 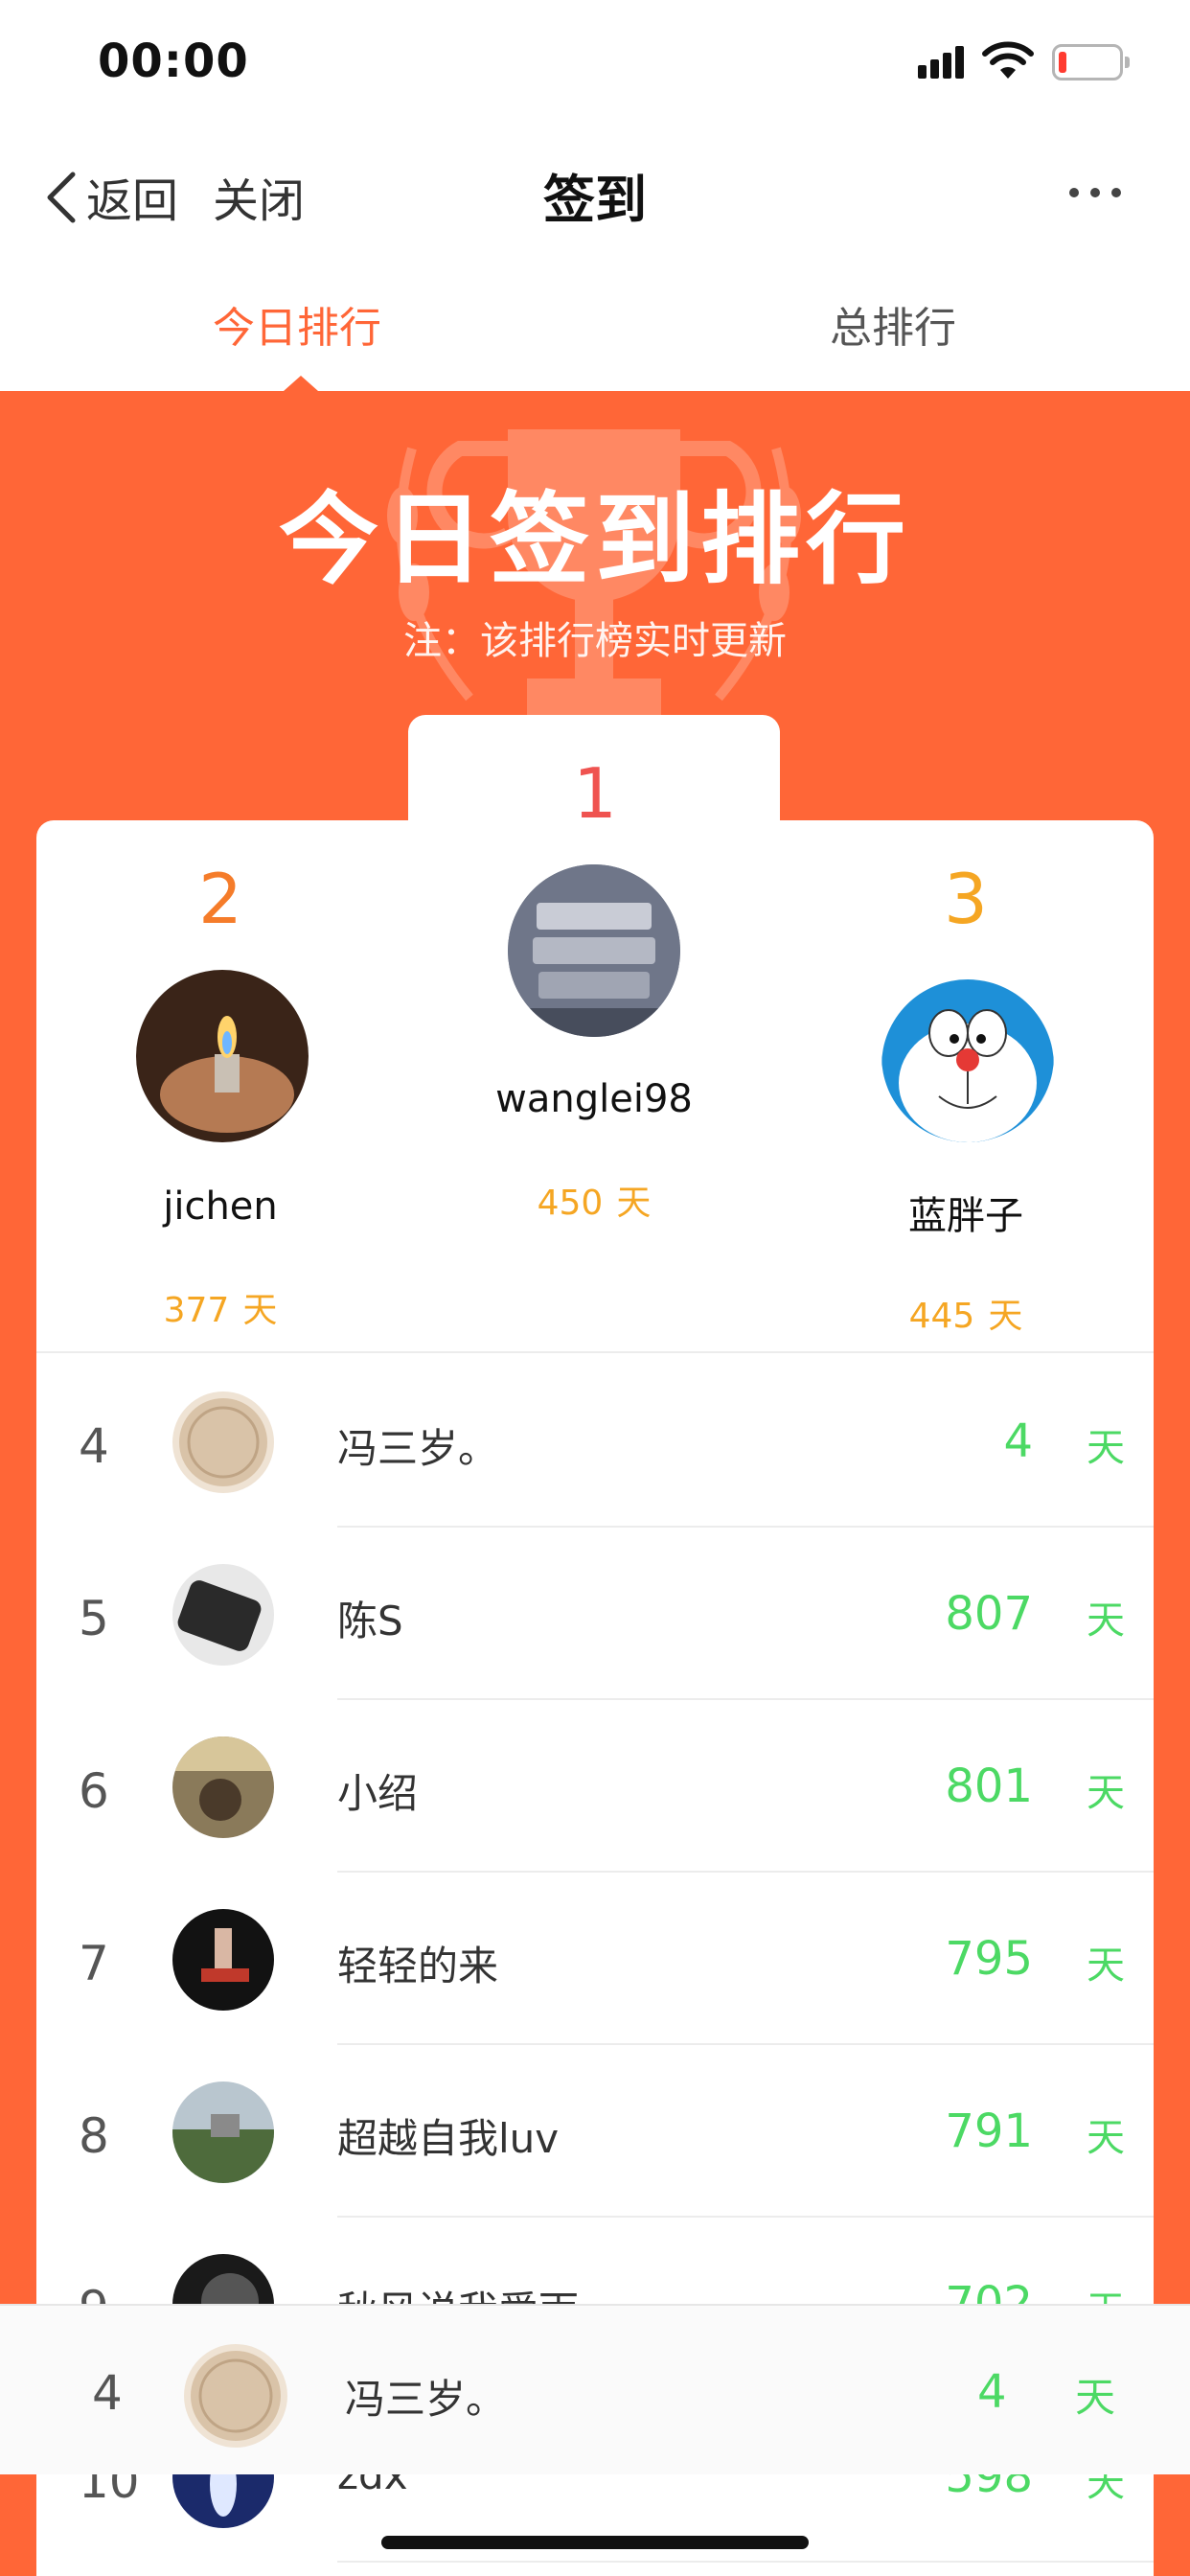 What do you see at coordinates (595, 63) in the screenshot?
I see `status-bar: 00:00` at bounding box center [595, 63].